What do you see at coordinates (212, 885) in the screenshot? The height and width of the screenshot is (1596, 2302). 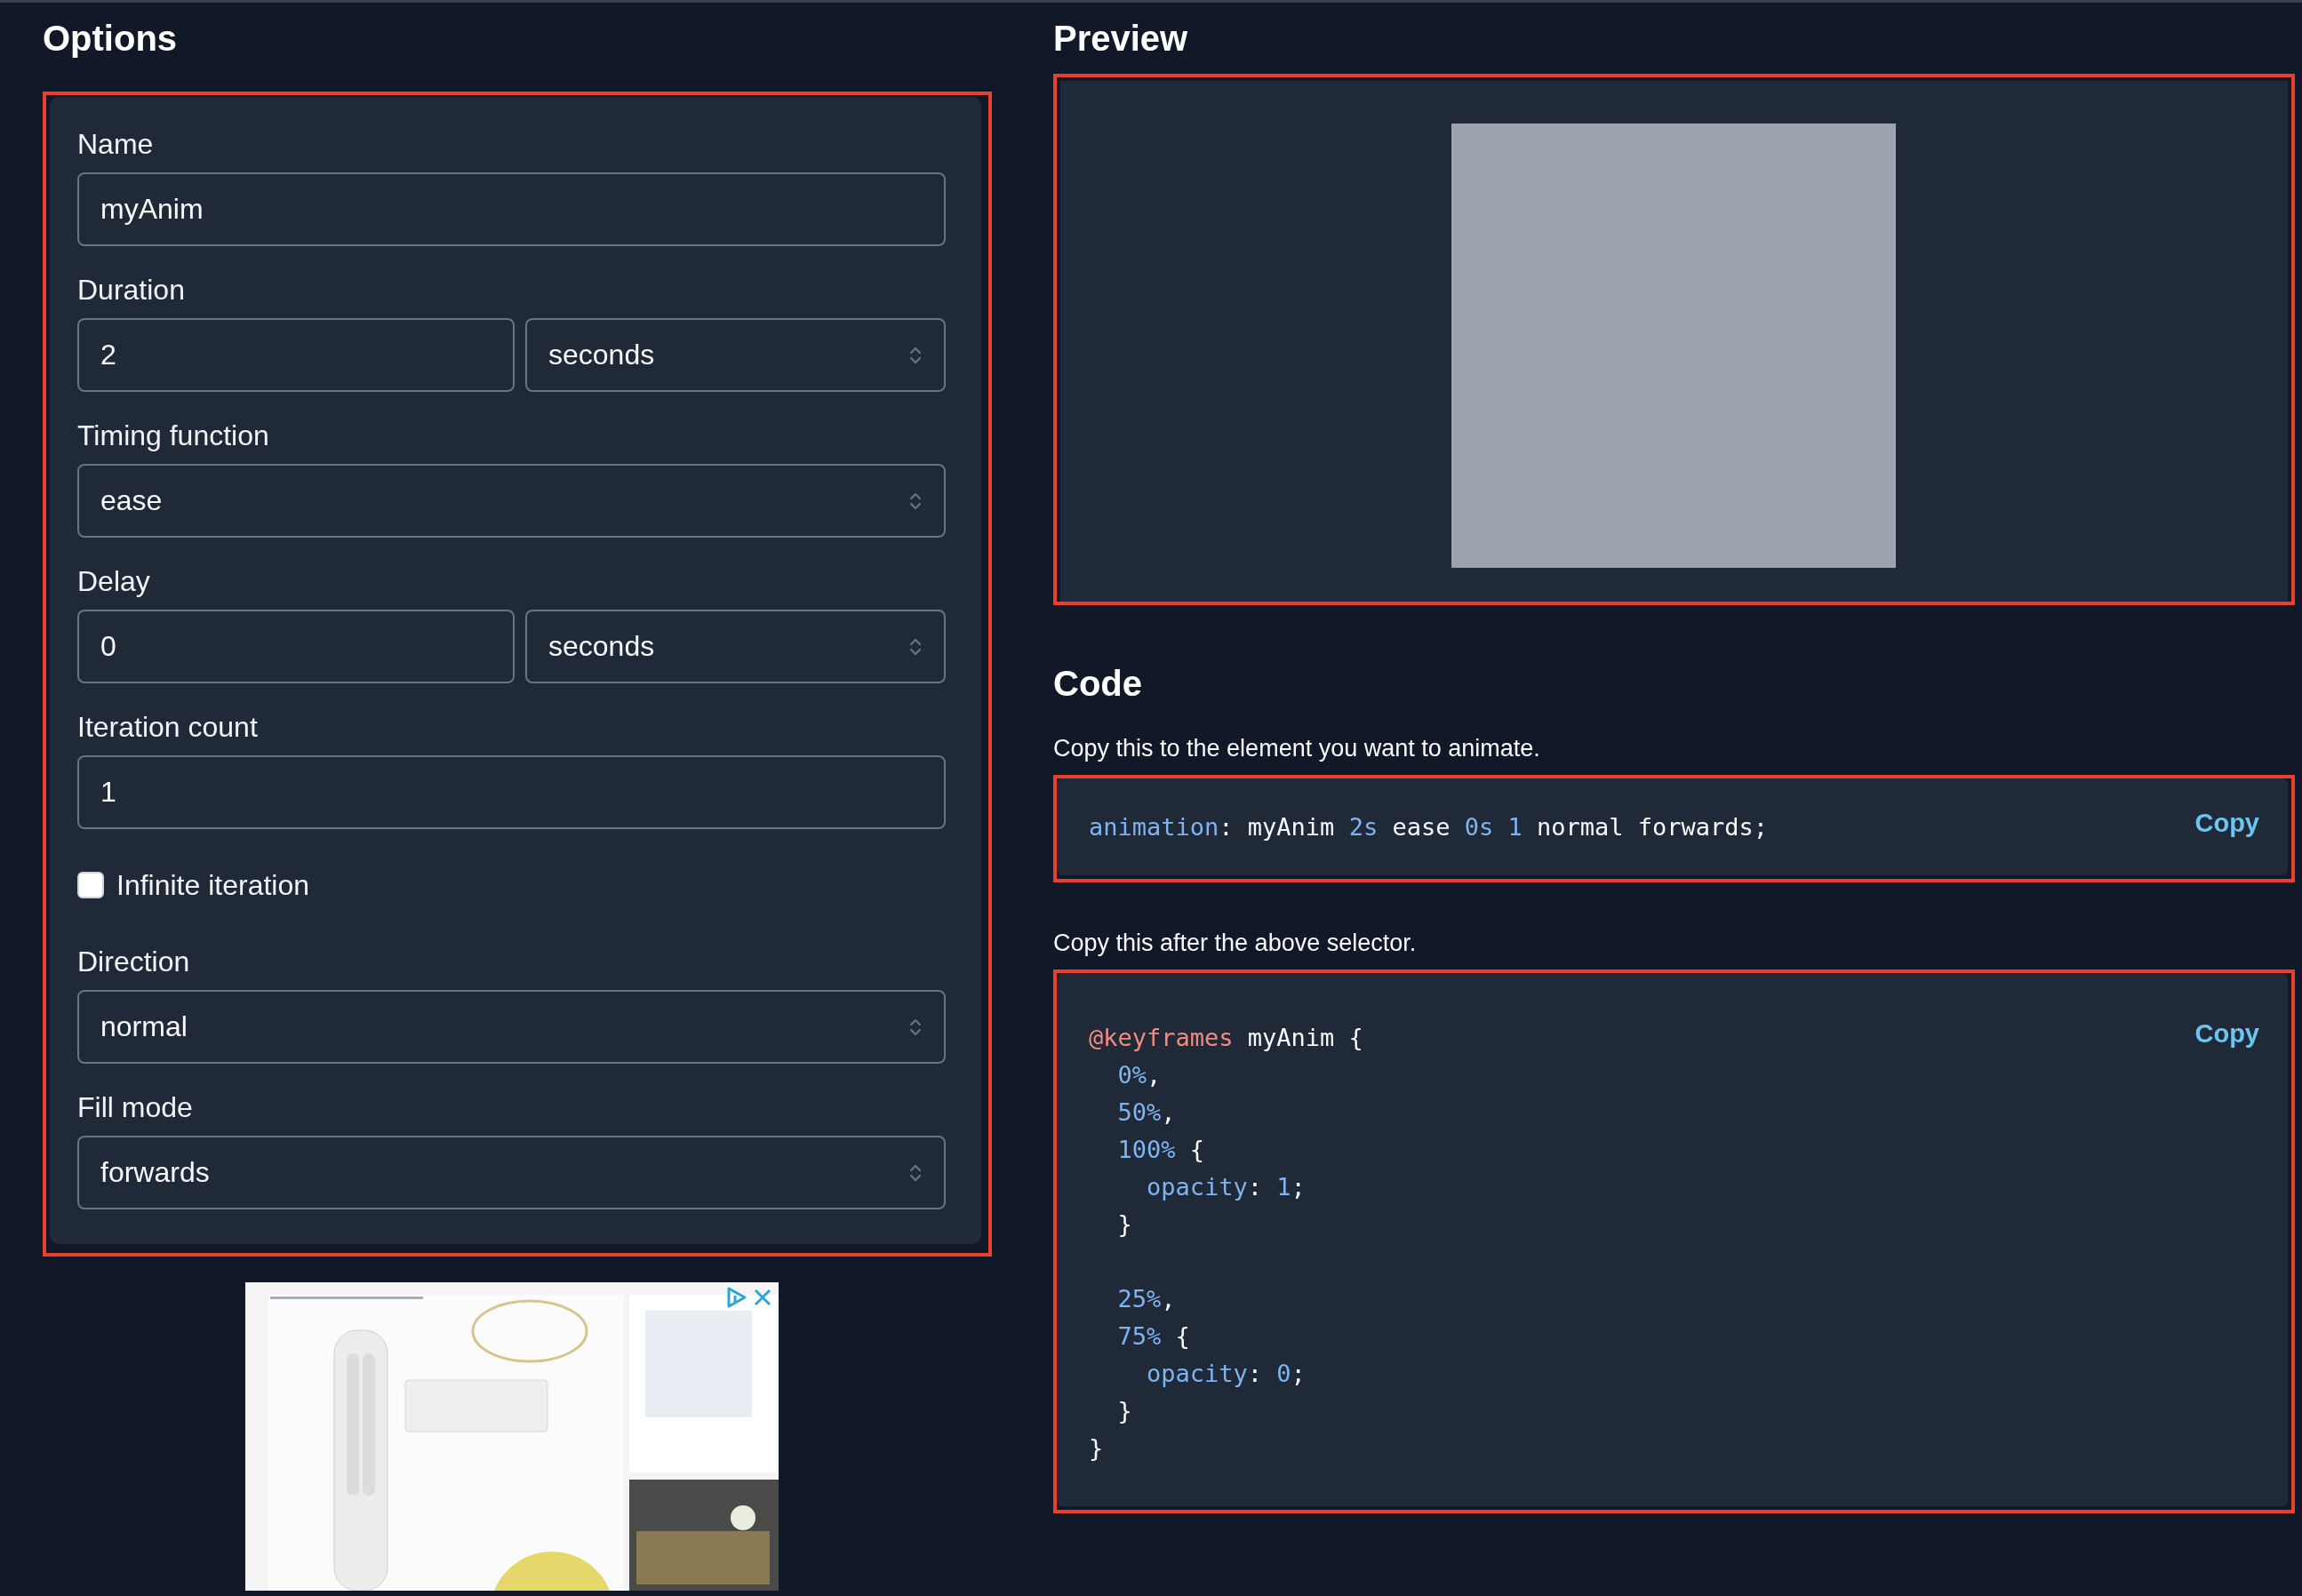 I see `checkbox-label: Infinite iteration` at bounding box center [212, 885].